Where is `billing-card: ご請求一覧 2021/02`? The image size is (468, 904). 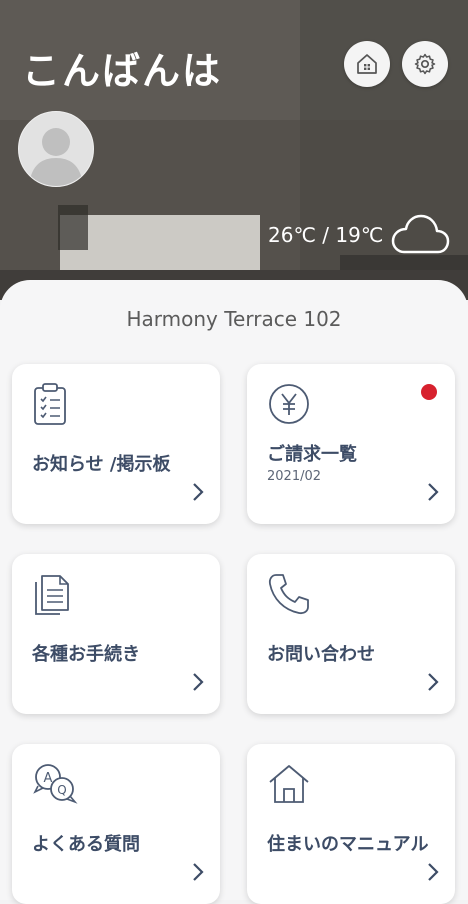
billing-card: ご請求一覧 2021/02 is located at coordinates (351, 444).